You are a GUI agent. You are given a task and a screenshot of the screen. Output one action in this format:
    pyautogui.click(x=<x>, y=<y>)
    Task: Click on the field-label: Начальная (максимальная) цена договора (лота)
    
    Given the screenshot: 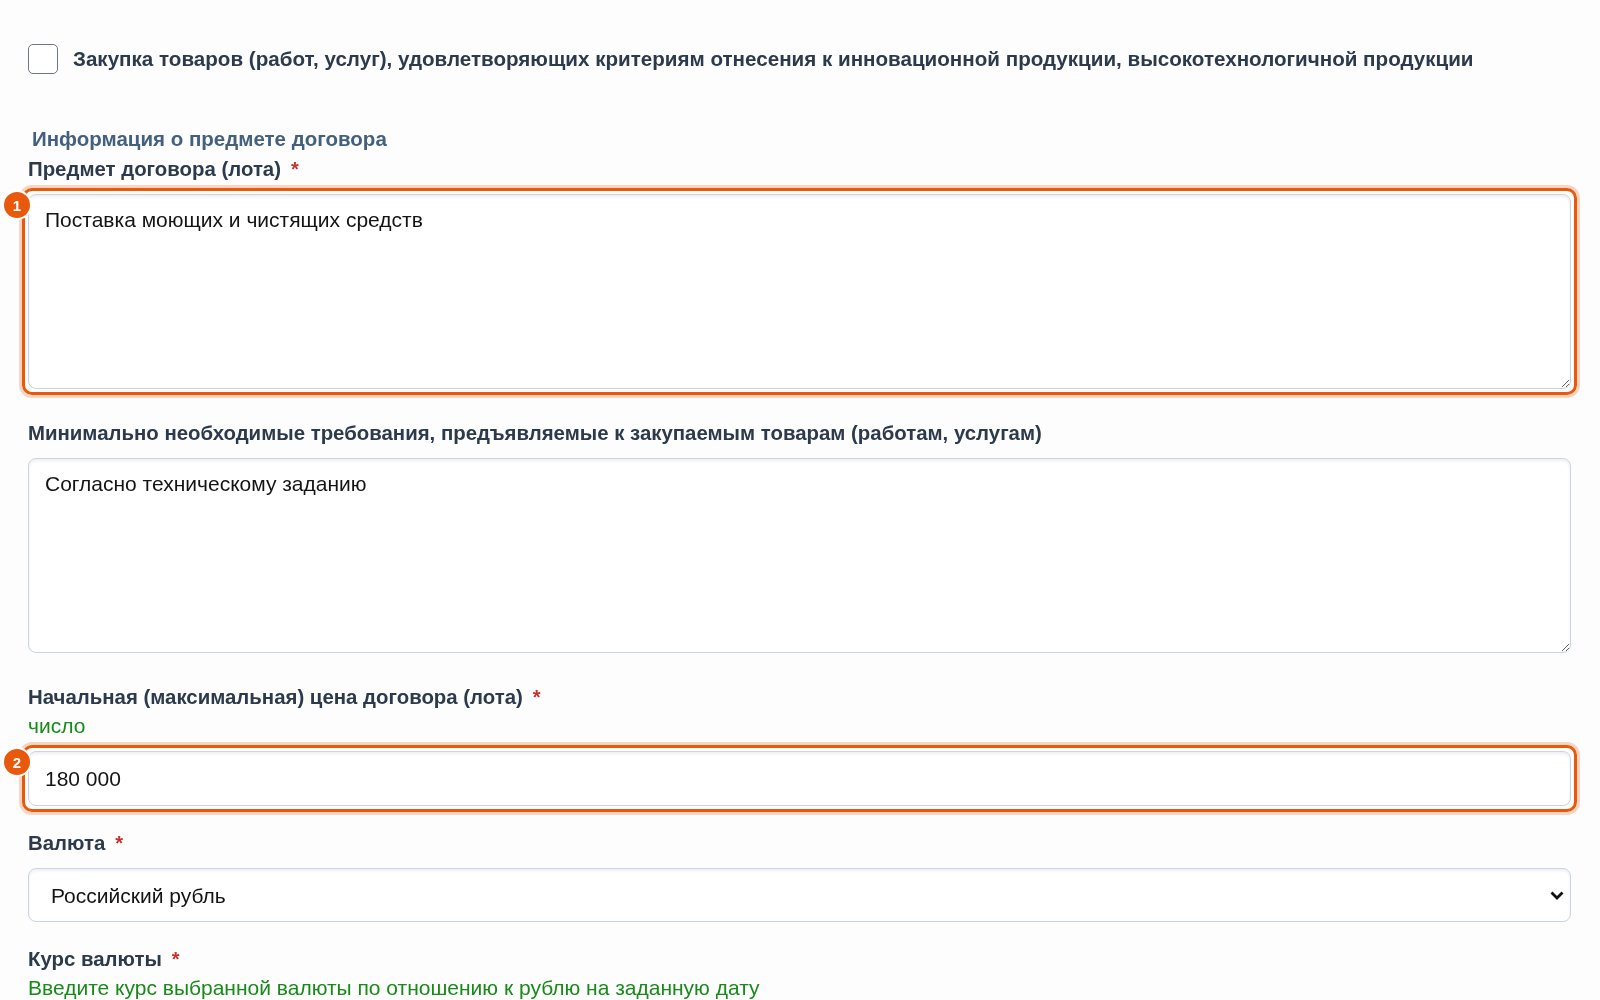 What is the action you would take?
    pyautogui.click(x=275, y=697)
    